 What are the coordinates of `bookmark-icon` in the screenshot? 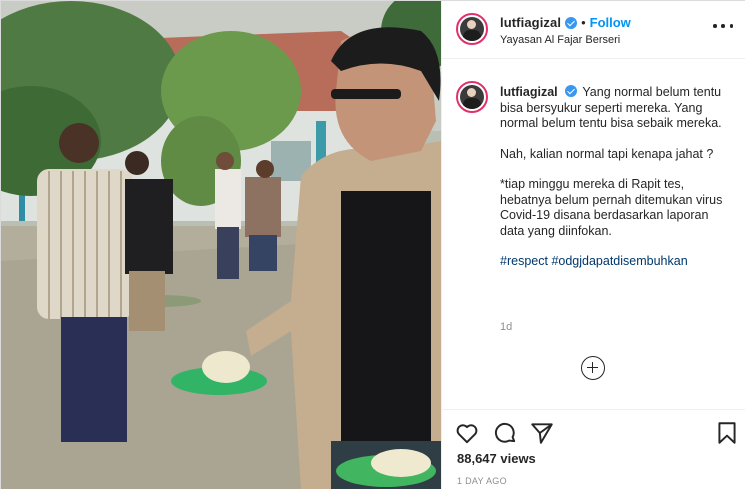 It's located at (727, 433).